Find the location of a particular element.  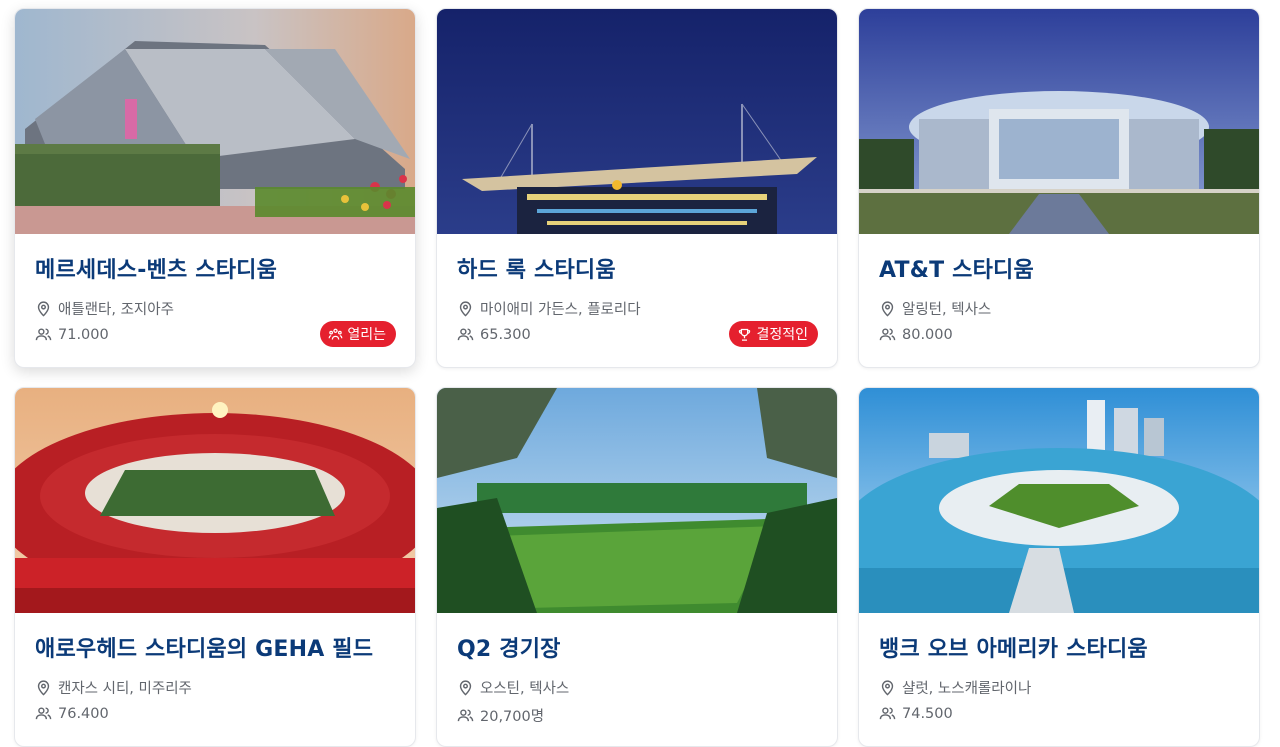

badge-label: 결정적인 is located at coordinates (782, 335).